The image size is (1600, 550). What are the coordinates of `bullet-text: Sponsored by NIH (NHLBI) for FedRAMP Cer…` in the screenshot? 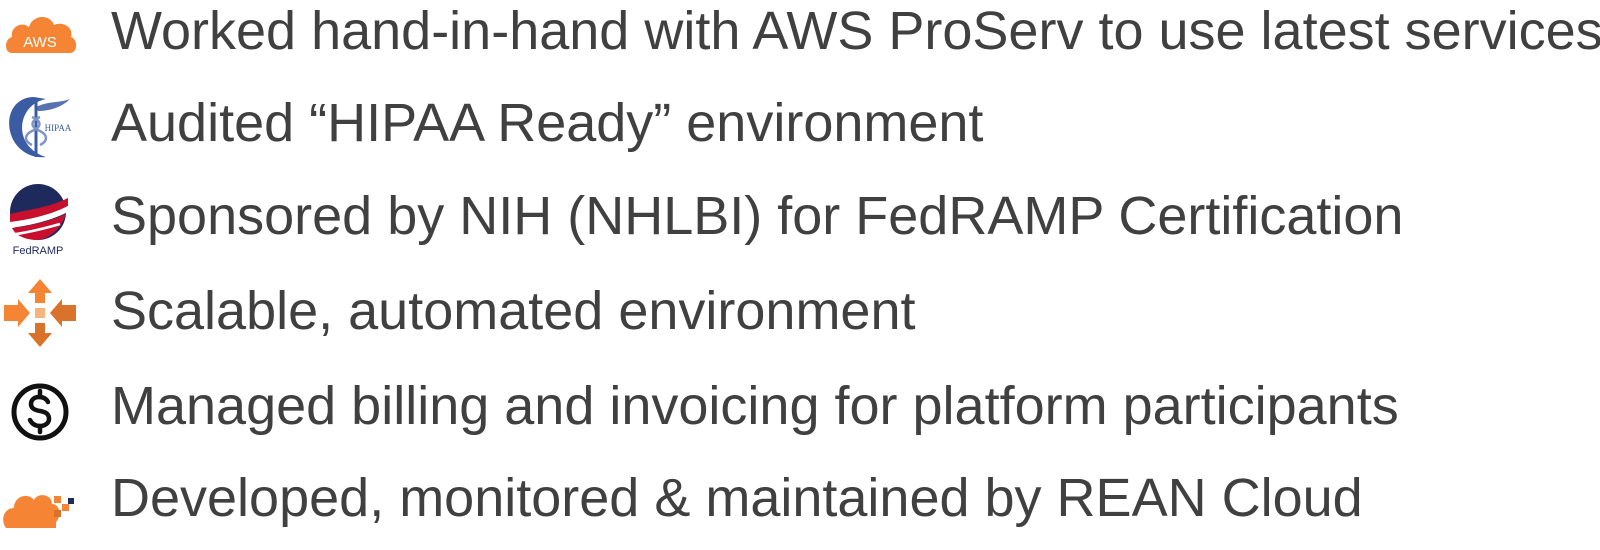 It's located at (757, 216).